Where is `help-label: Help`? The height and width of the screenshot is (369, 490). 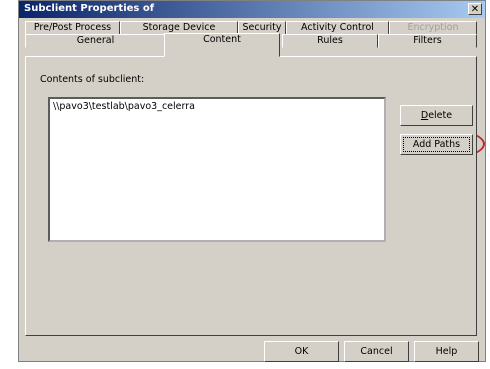
help-label: Help is located at coordinates (446, 351).